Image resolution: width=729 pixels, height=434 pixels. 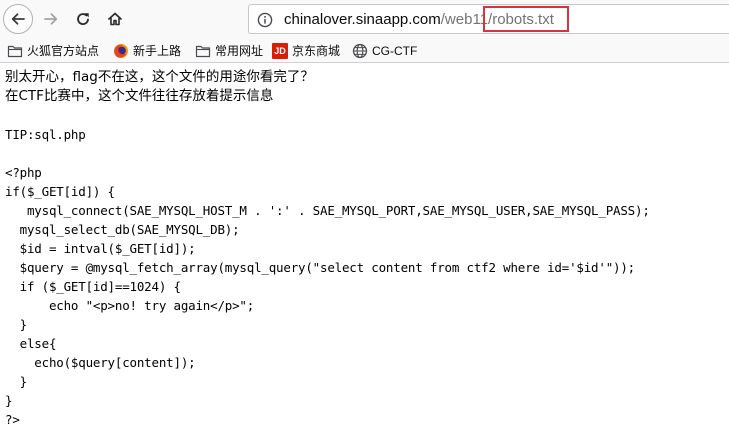 What do you see at coordinates (159, 77) in the screenshot?
I see `message-line: 别太开心，flag不在这，这个文件的用途你看完了？` at bounding box center [159, 77].